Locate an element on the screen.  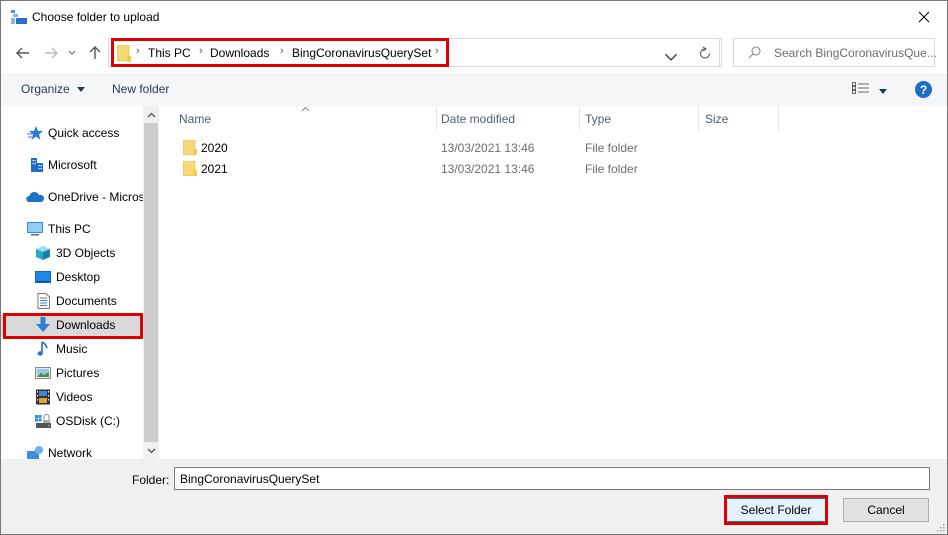
sidebar-item-label: Music is located at coordinates (72, 349).